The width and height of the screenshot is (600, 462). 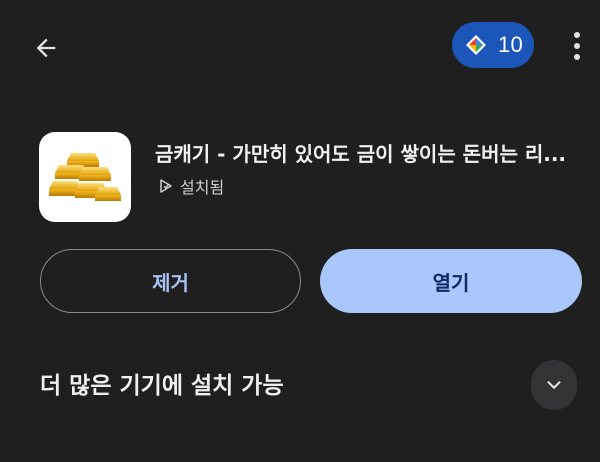 I want to click on more-vert-icon, so click(x=577, y=35).